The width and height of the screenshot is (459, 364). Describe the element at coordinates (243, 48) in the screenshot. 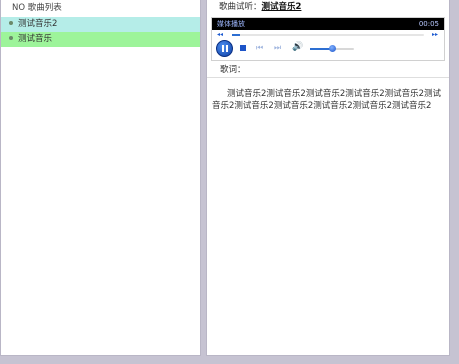

I see `stop-button` at that location.